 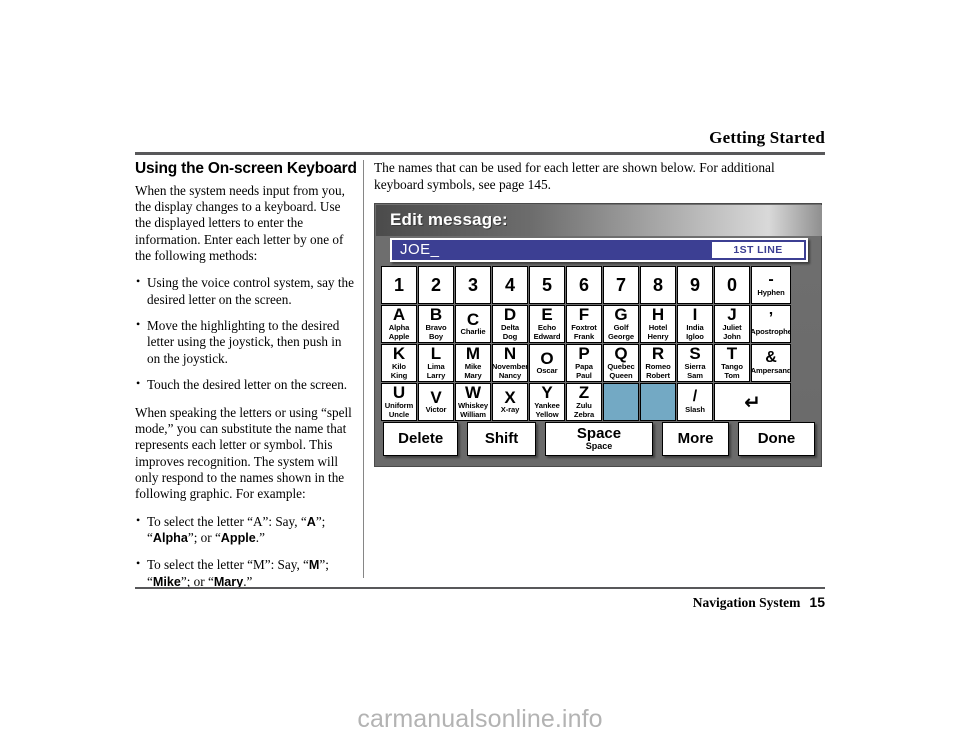 I want to click on key-2: 2, so click(x=436, y=285).